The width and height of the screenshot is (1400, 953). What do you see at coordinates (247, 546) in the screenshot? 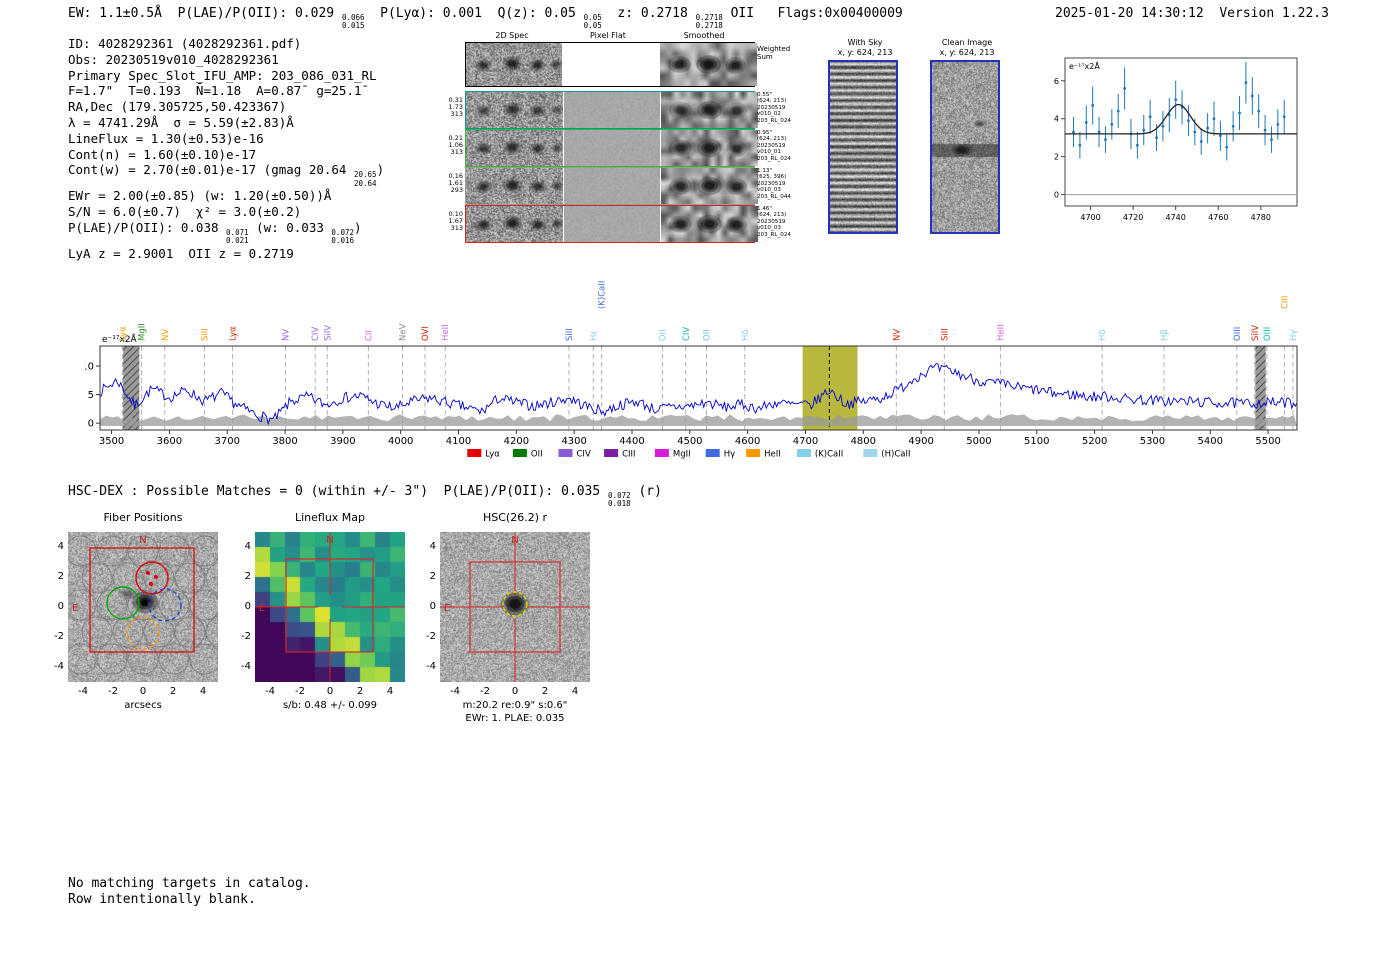
I see `y-tick-label: 4` at bounding box center [247, 546].